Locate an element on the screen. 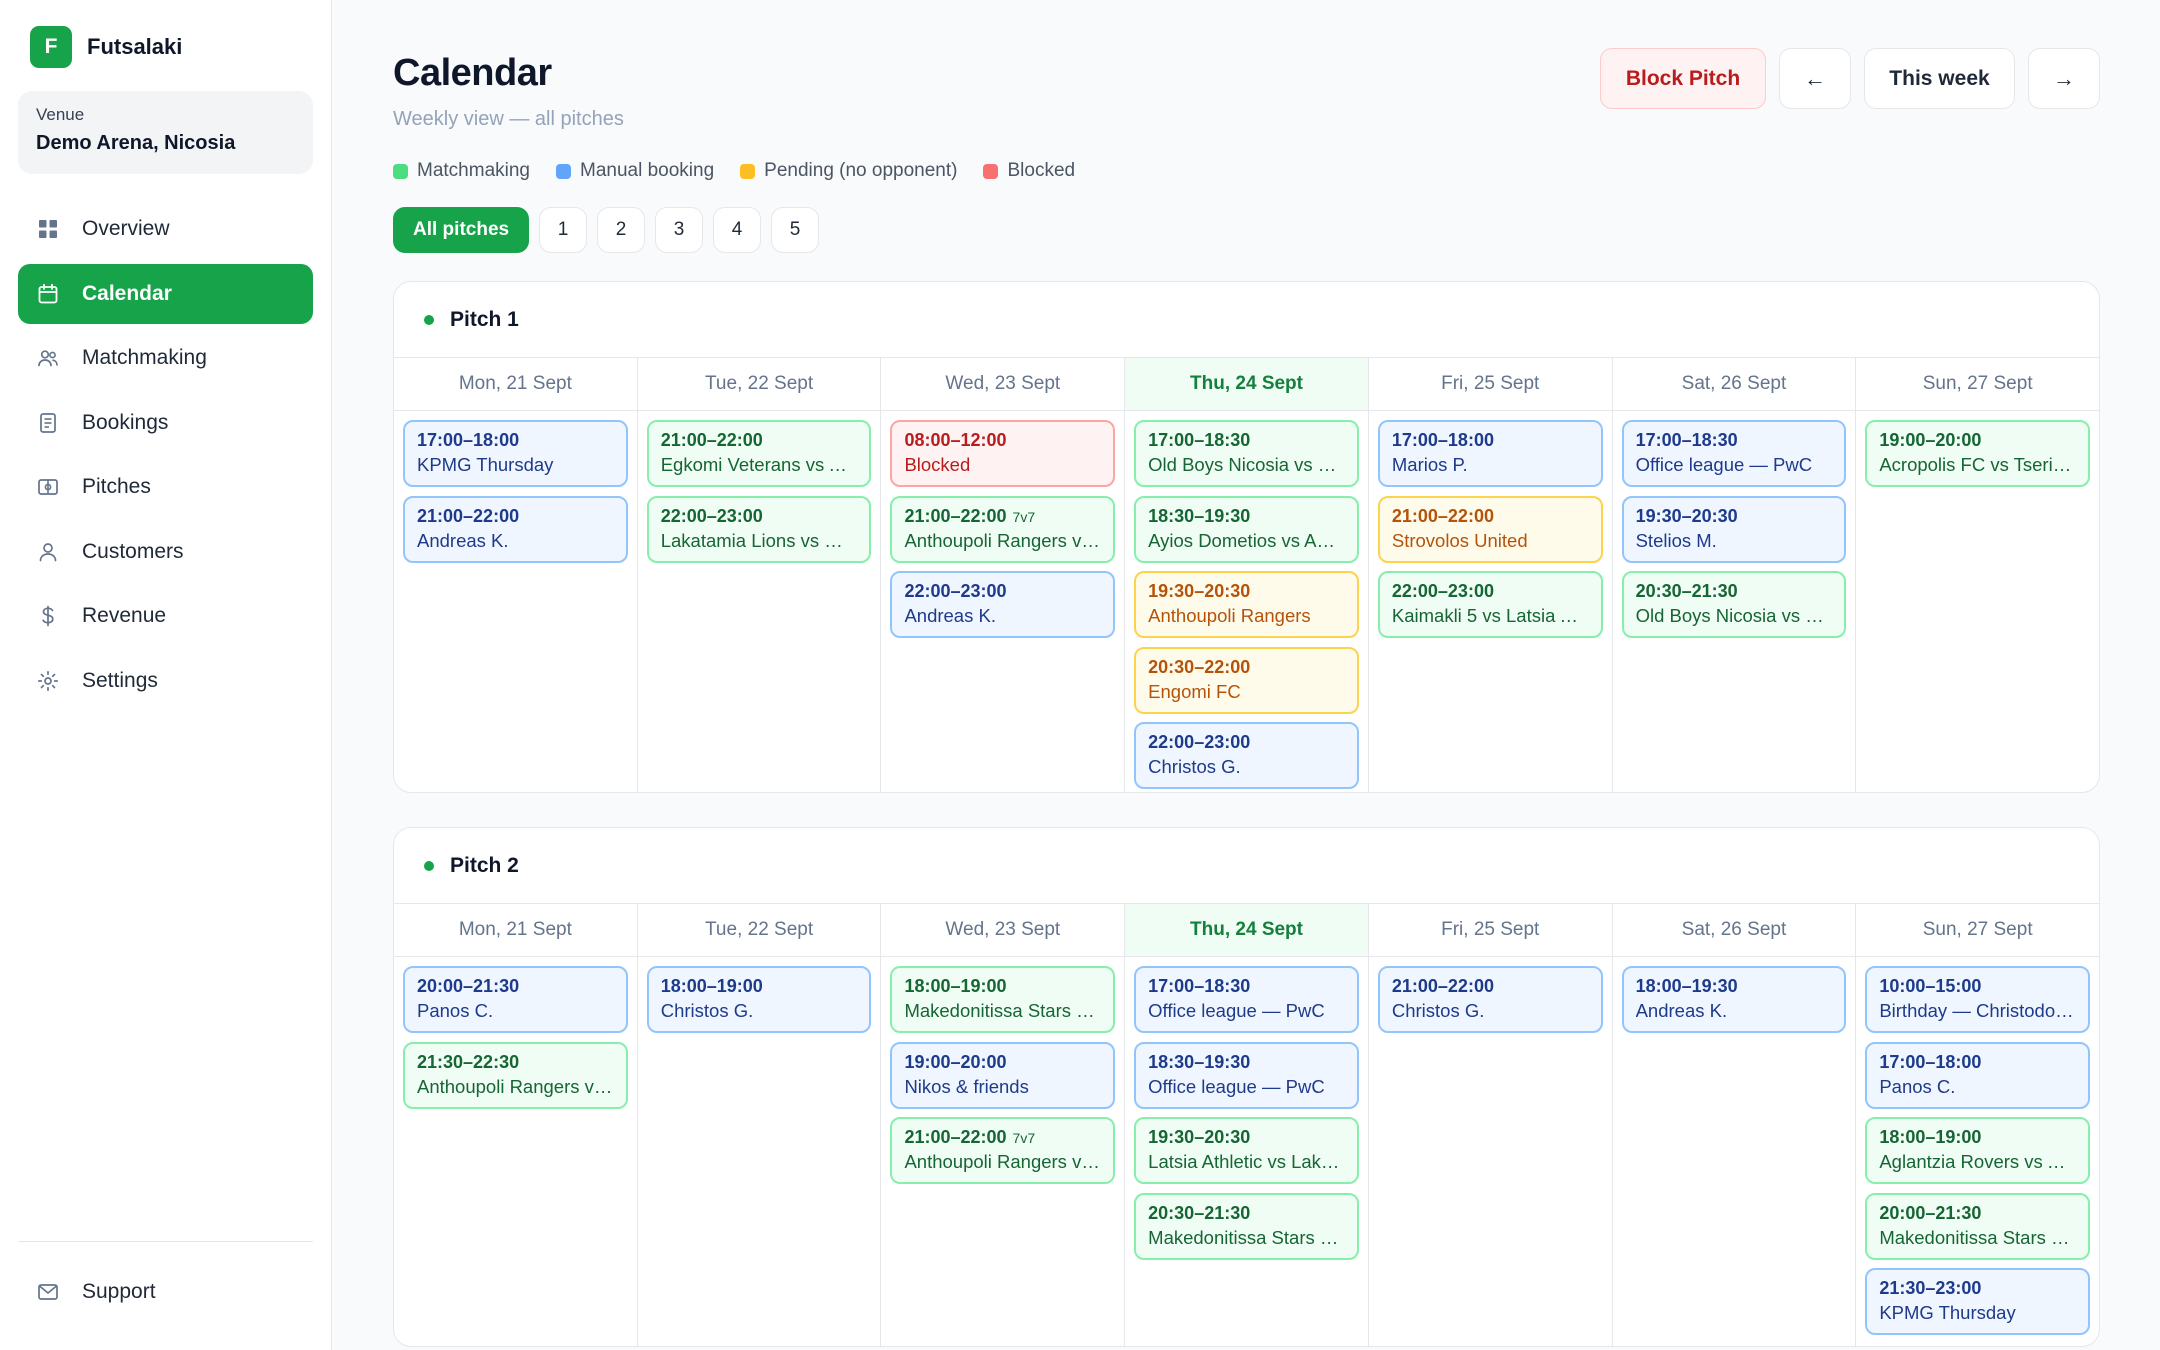 Image resolution: width=2160 pixels, height=1350 pixels. filter-pitch-1: 1 is located at coordinates (563, 230).